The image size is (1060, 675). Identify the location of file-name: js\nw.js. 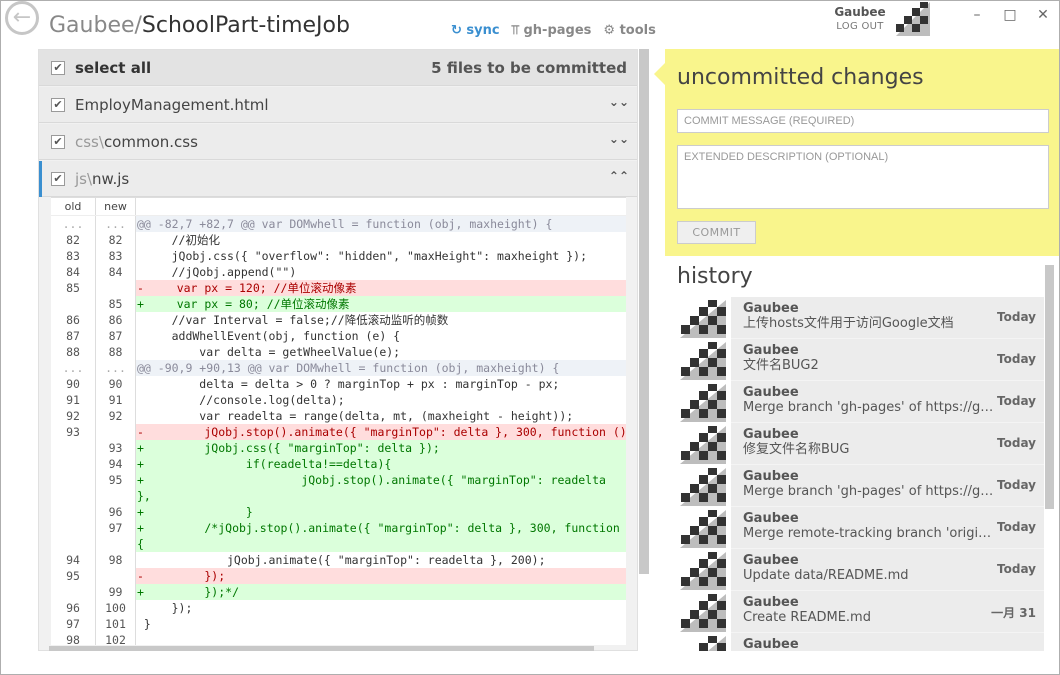
(102, 179).